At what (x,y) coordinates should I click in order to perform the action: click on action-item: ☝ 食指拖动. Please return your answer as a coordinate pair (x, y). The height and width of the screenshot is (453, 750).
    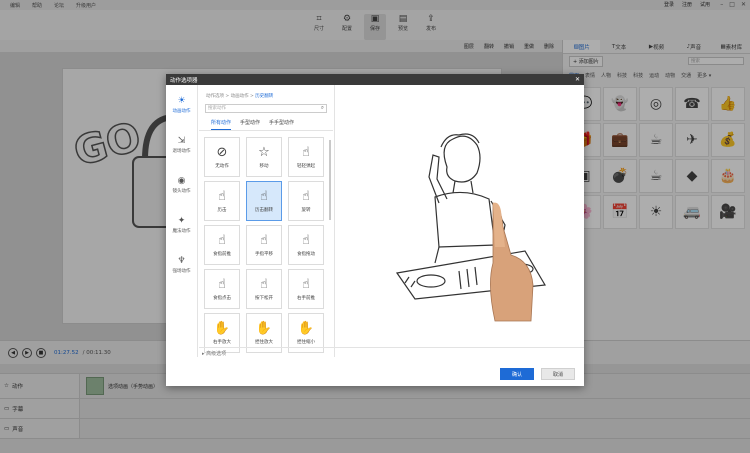
    Looking at the image, I should click on (306, 245).